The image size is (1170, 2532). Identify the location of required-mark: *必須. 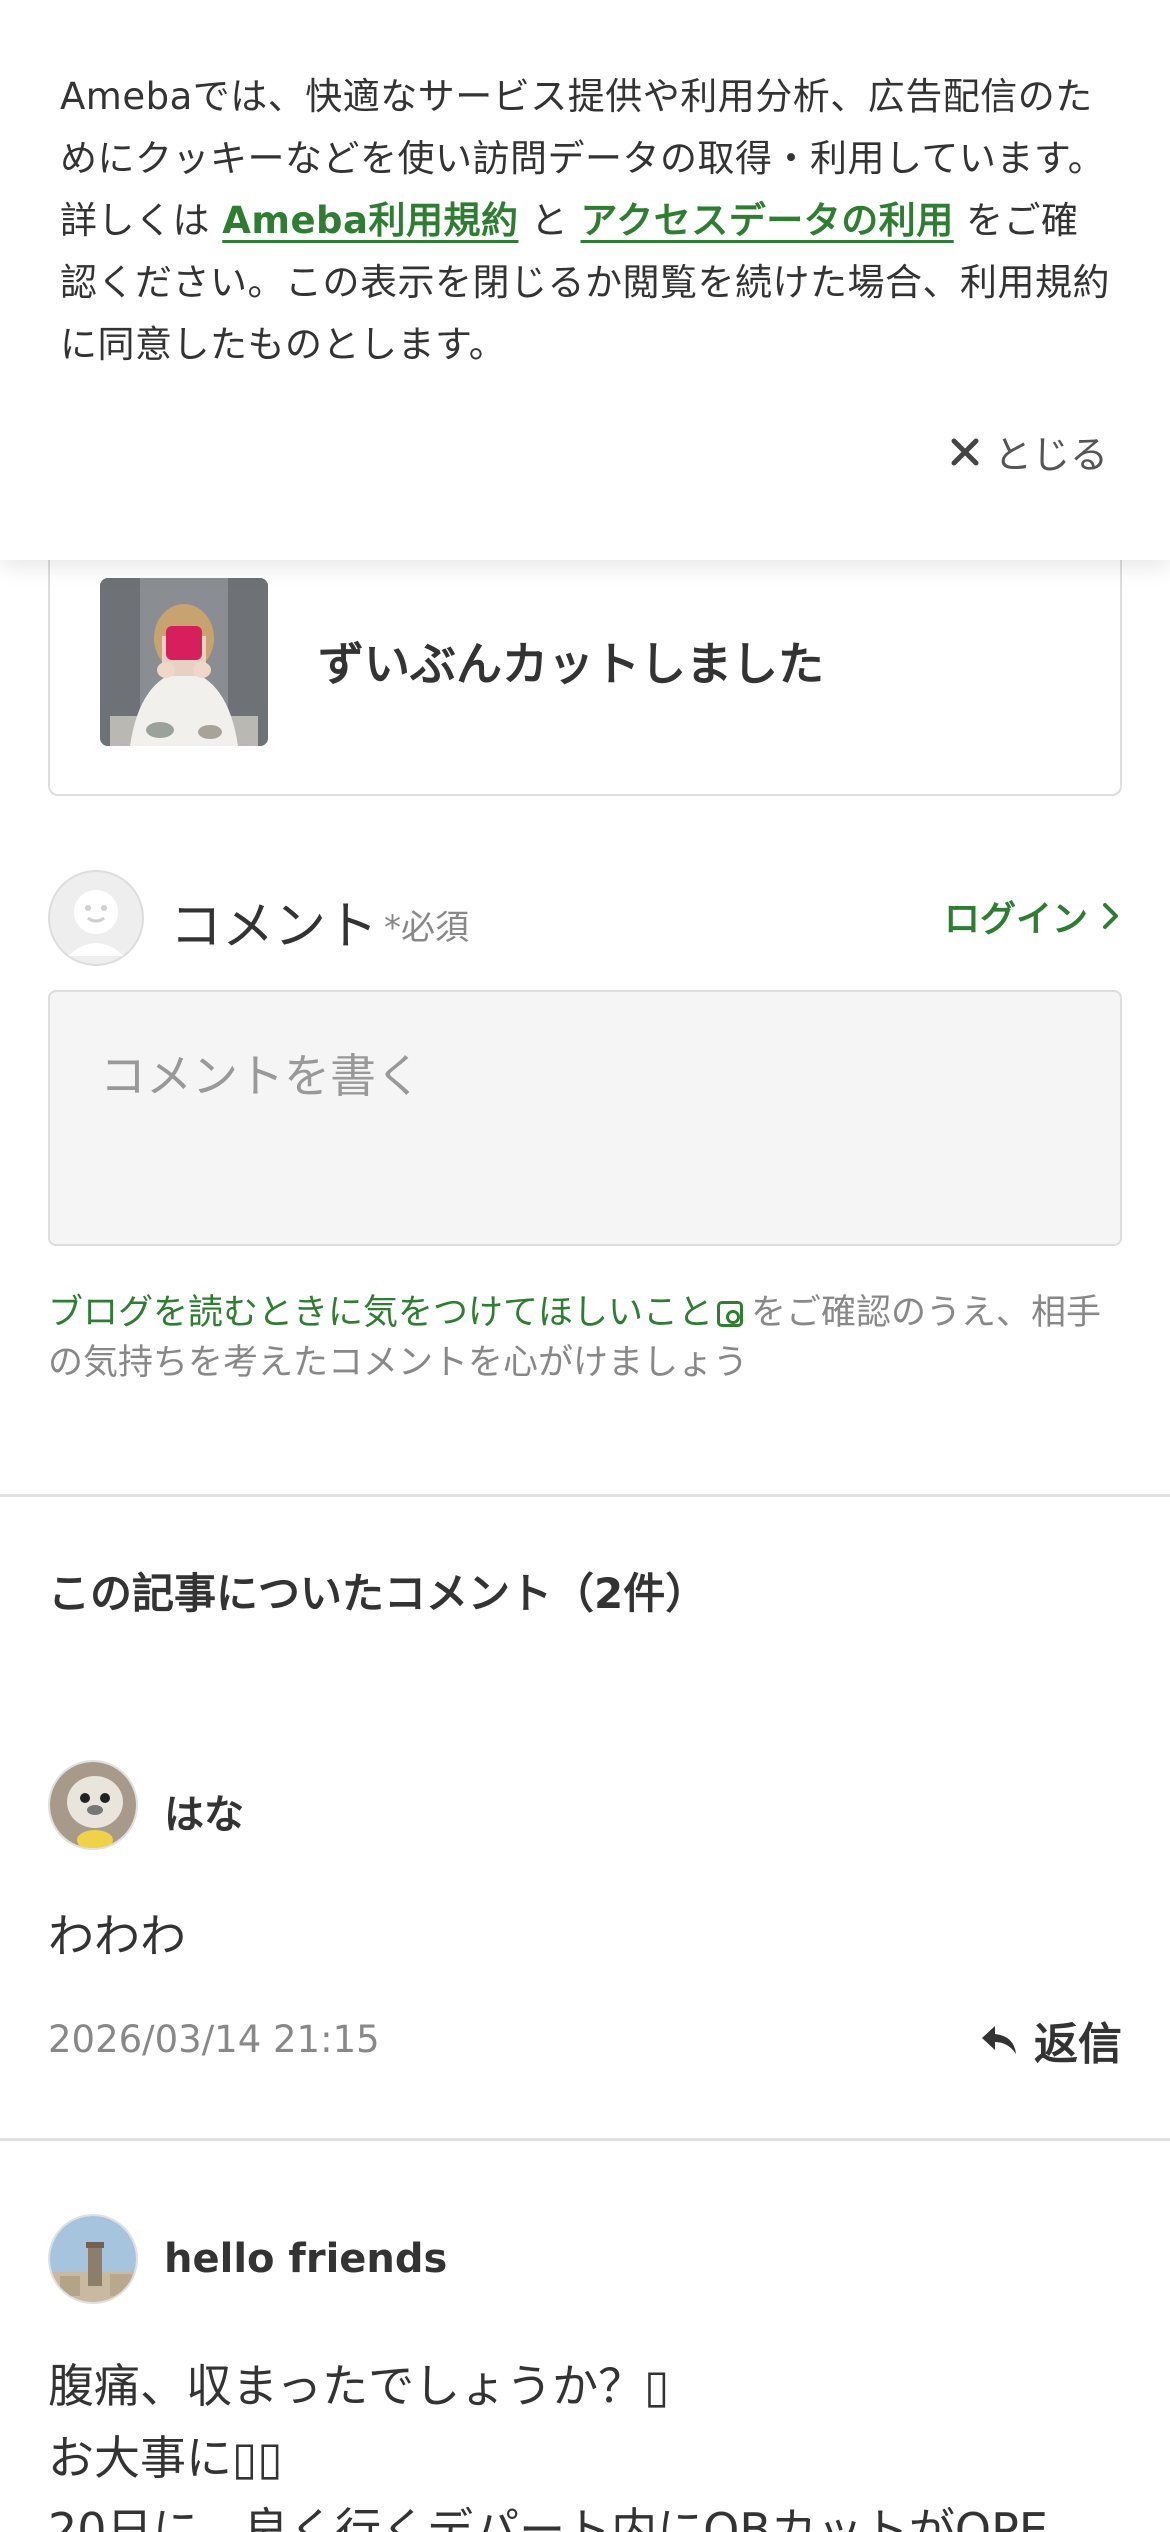
(426, 928).